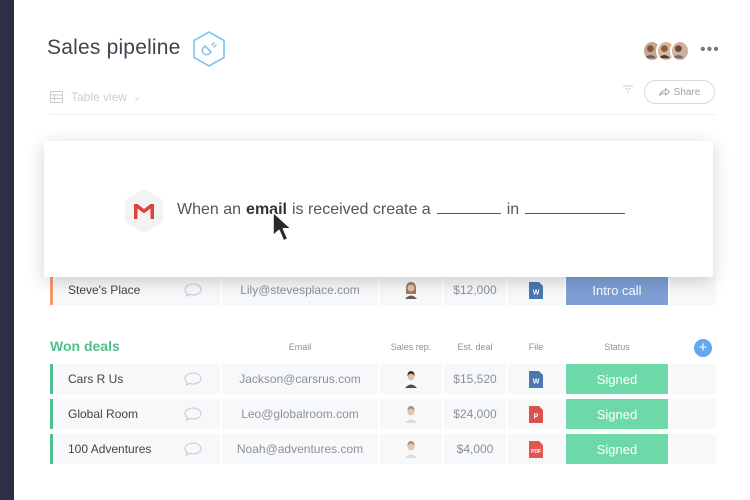  I want to click on deal-cell: $15,520, so click(475, 379).